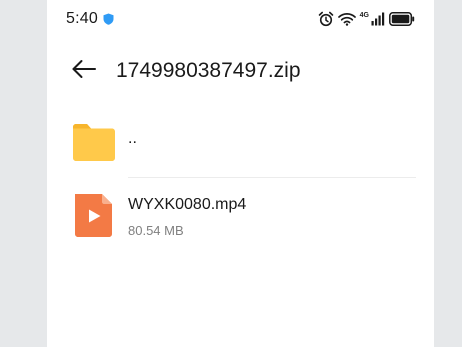 The width and height of the screenshot is (462, 347). I want to click on folder-icon, so click(94, 143).